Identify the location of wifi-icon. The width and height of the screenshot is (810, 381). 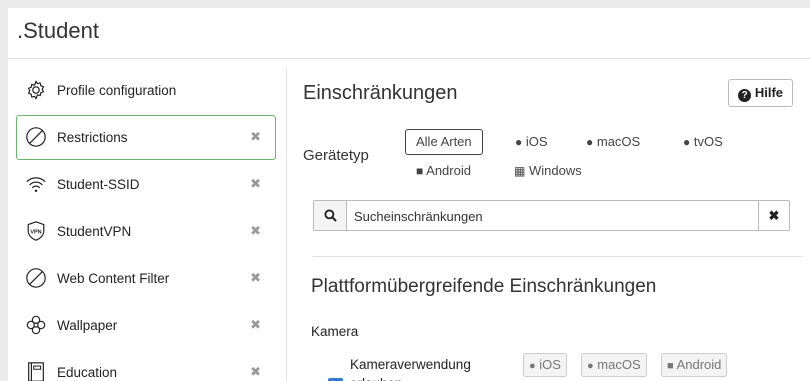
(36, 185).